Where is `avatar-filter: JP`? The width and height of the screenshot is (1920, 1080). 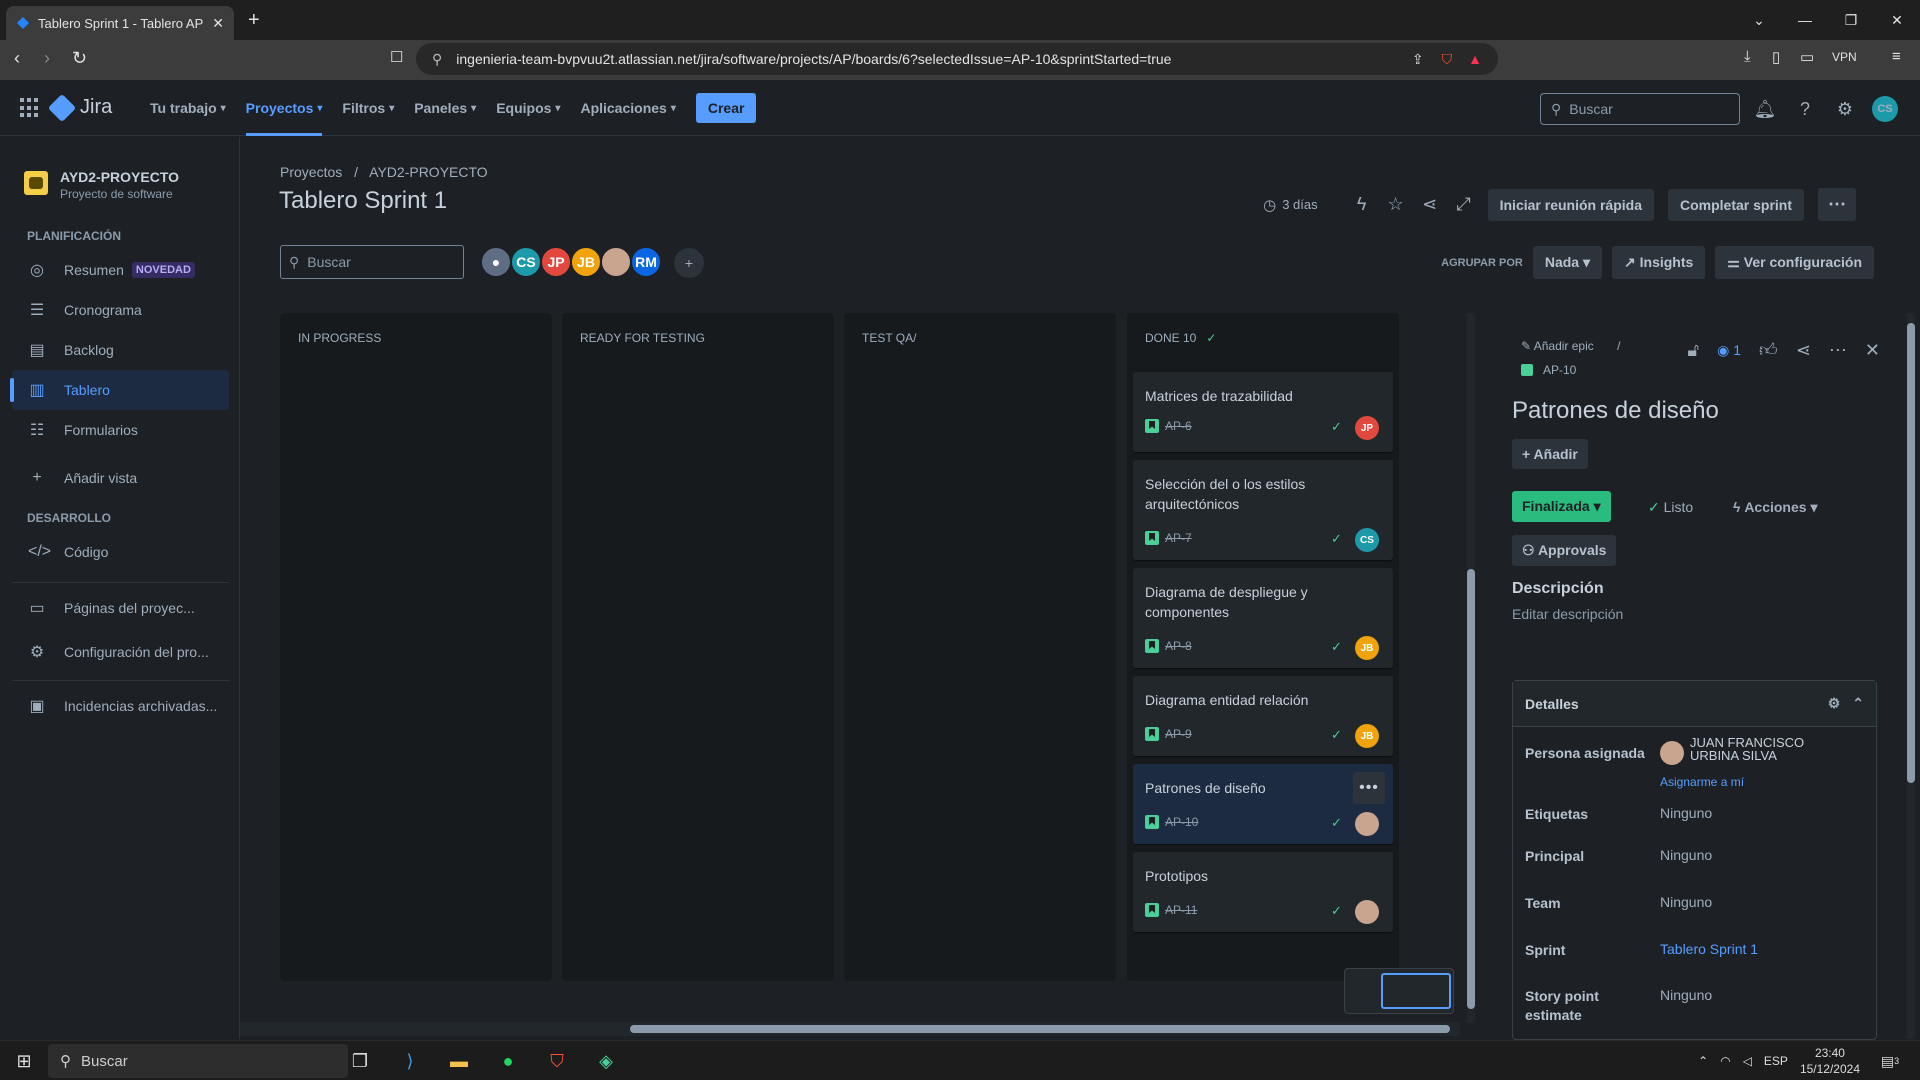
avatar-filter: JP is located at coordinates (556, 262).